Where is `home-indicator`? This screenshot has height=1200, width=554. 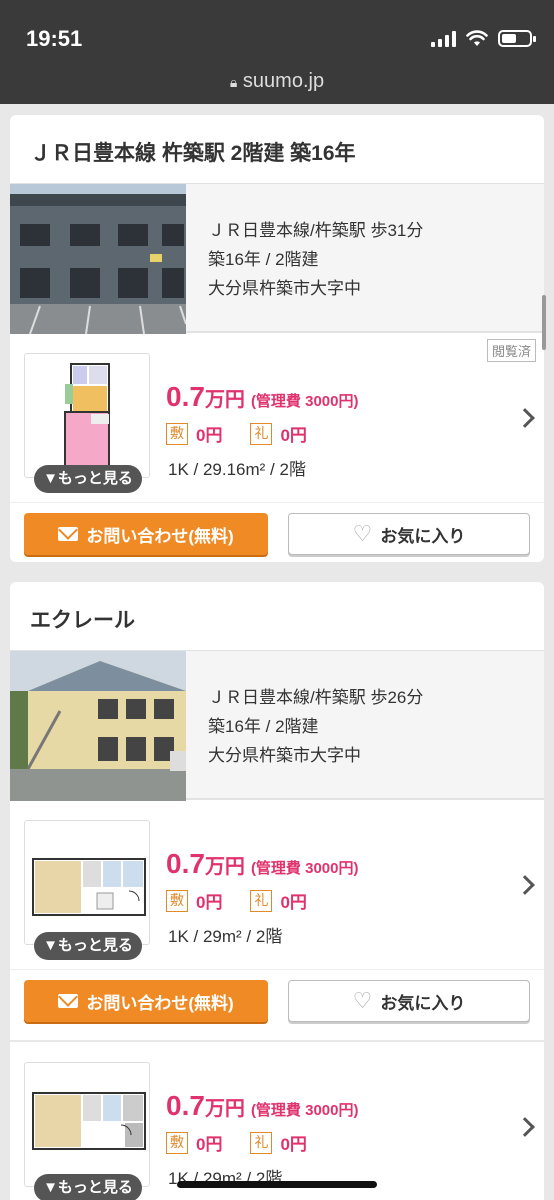 home-indicator is located at coordinates (277, 1184).